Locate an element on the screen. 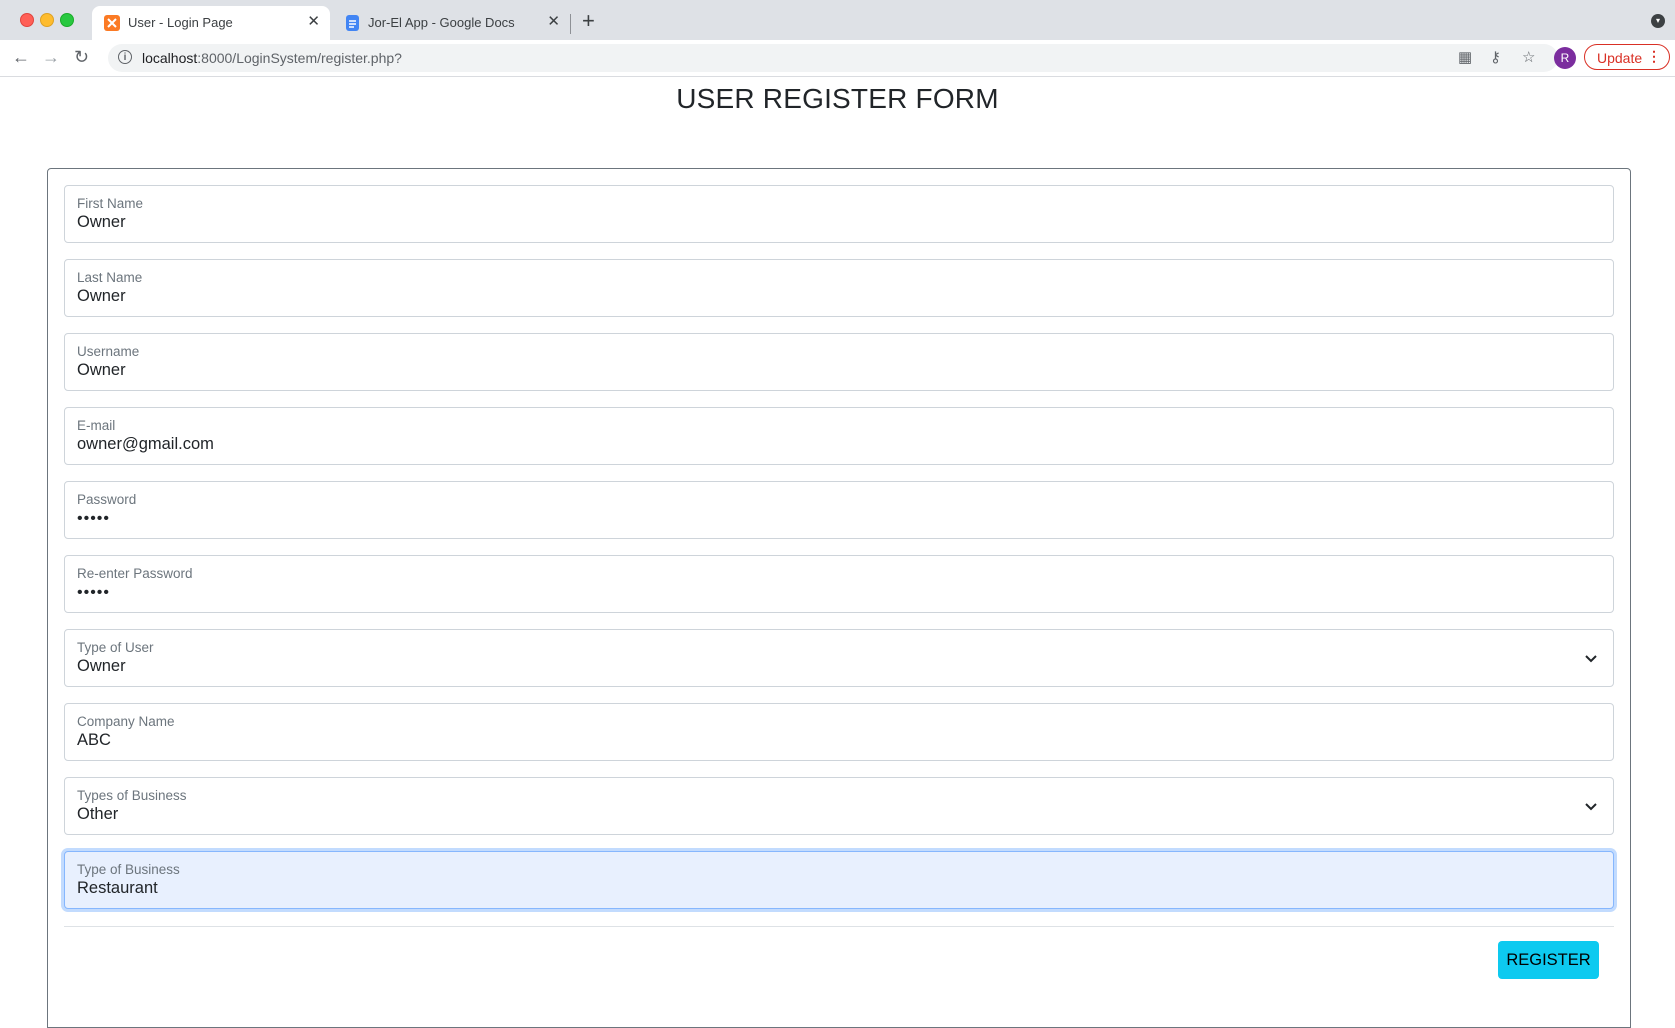 This screenshot has width=1675, height=1028. reload-icon: ↻ is located at coordinates (81, 57).